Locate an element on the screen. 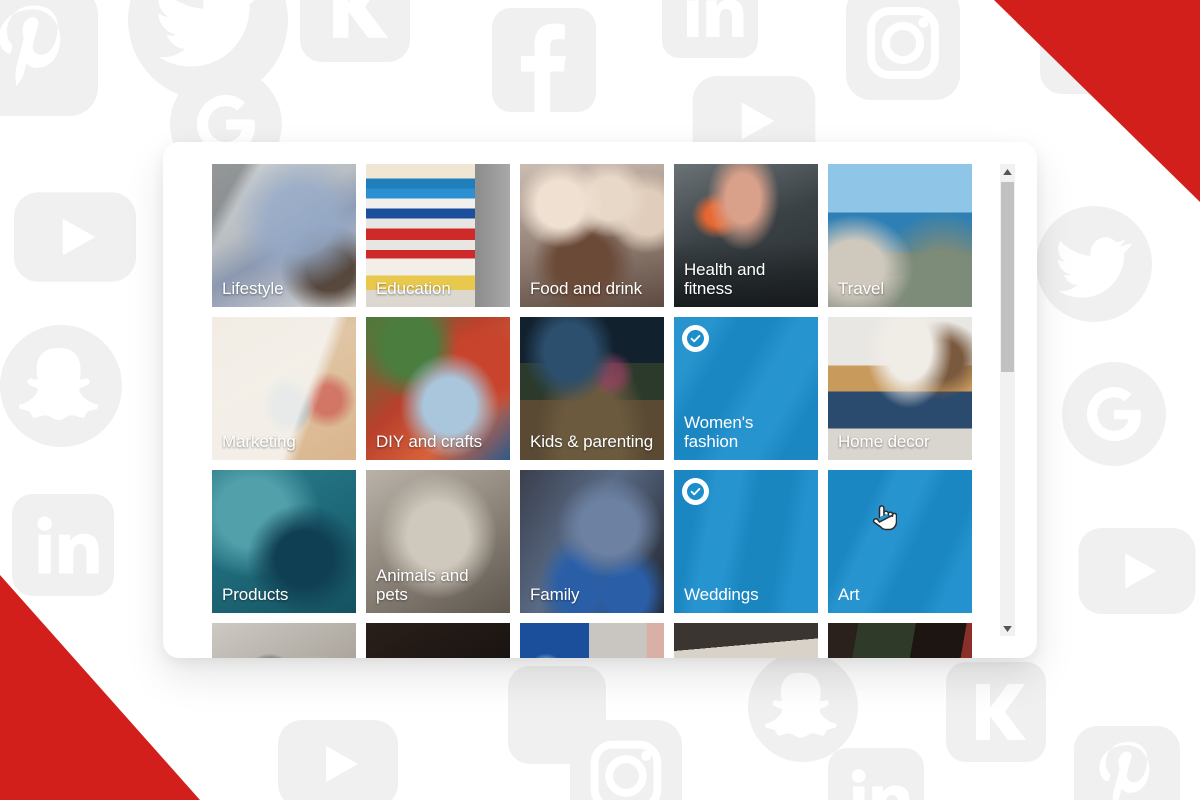 The height and width of the screenshot is (800, 1200). category-tile-label: Health and fitness is located at coordinates (725, 279).